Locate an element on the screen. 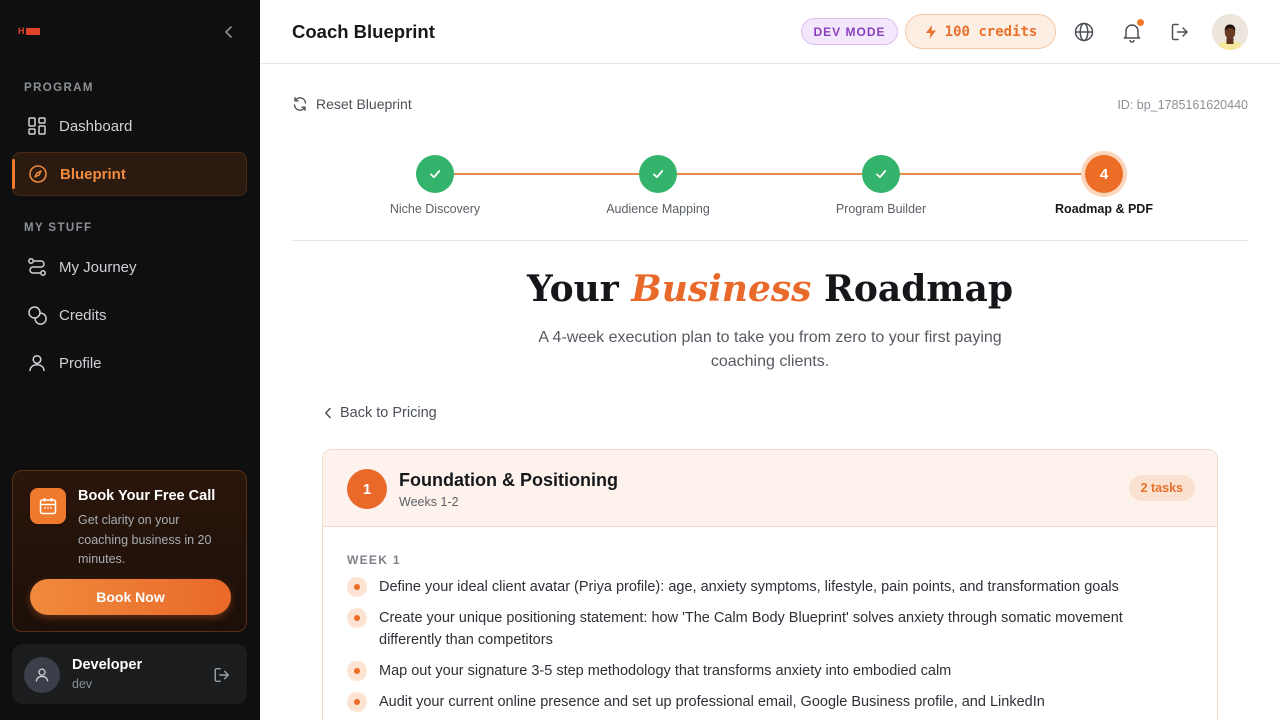 The width and height of the screenshot is (1280, 720). credits-badge: 100 credits is located at coordinates (980, 31).